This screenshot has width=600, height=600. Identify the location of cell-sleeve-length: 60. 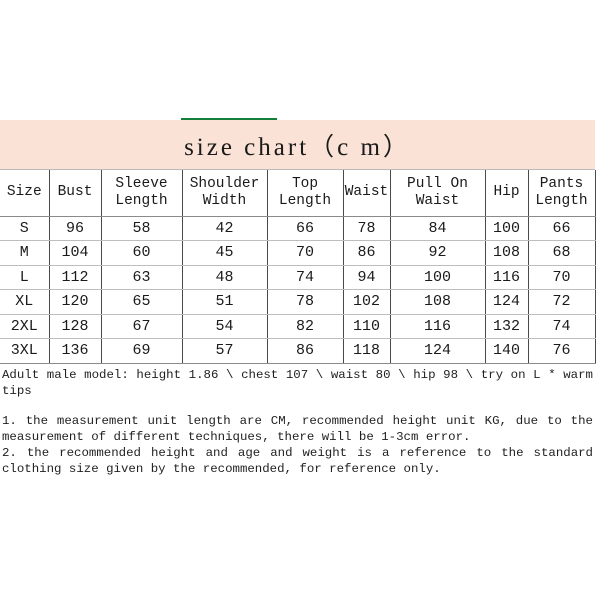
(142, 253).